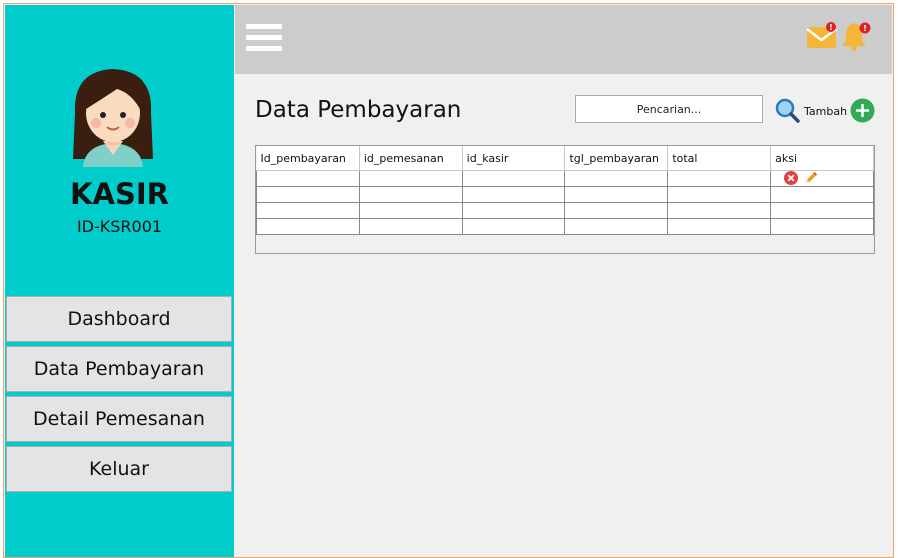  I want to click on hamburger-menu-icon, so click(264, 39).